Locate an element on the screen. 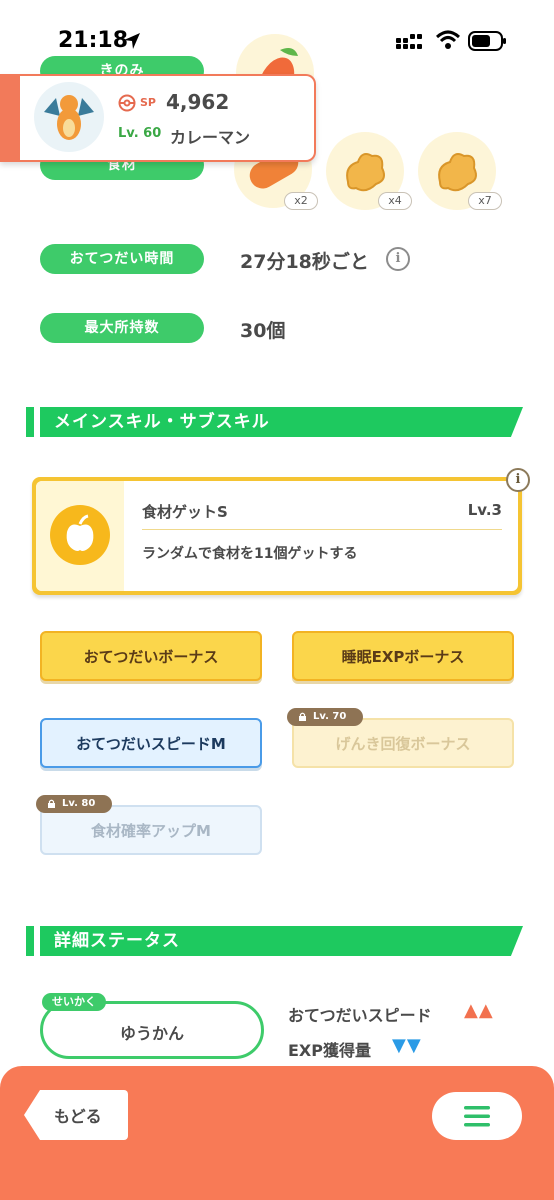  stat-up-label: おてつだいスピード is located at coordinates (360, 1015).